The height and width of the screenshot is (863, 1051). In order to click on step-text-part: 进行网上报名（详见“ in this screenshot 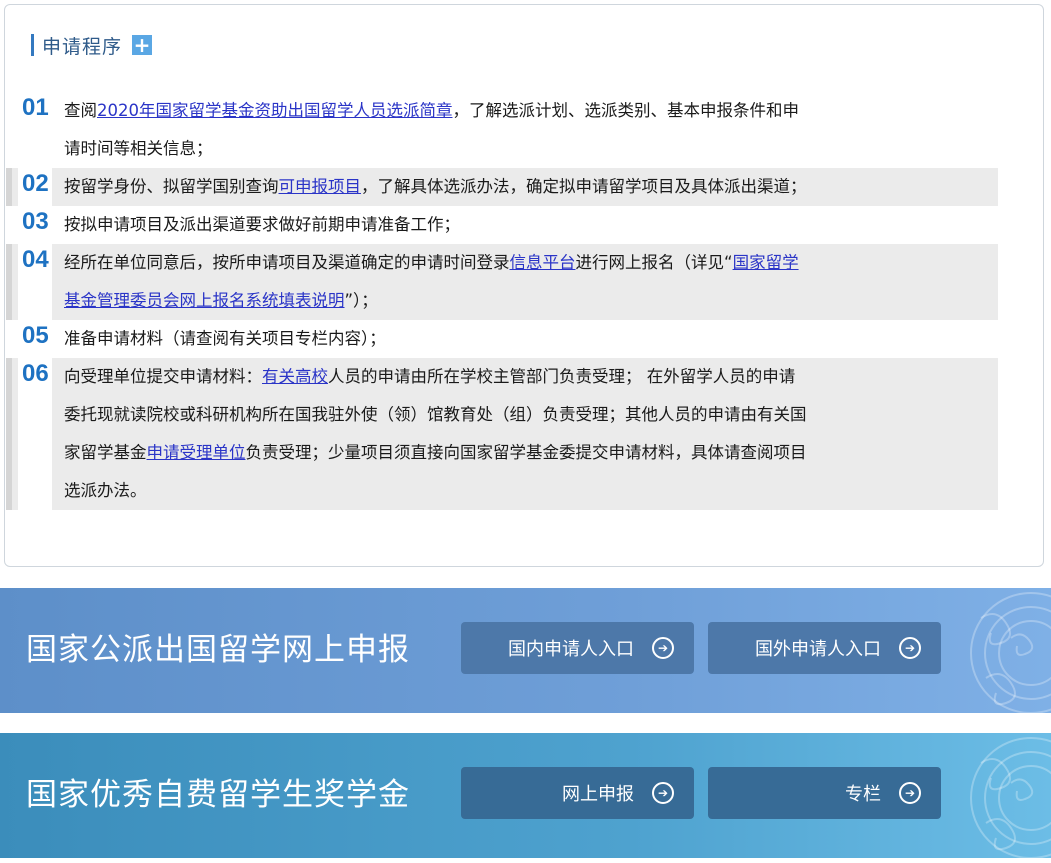, I will do `click(654, 262)`.